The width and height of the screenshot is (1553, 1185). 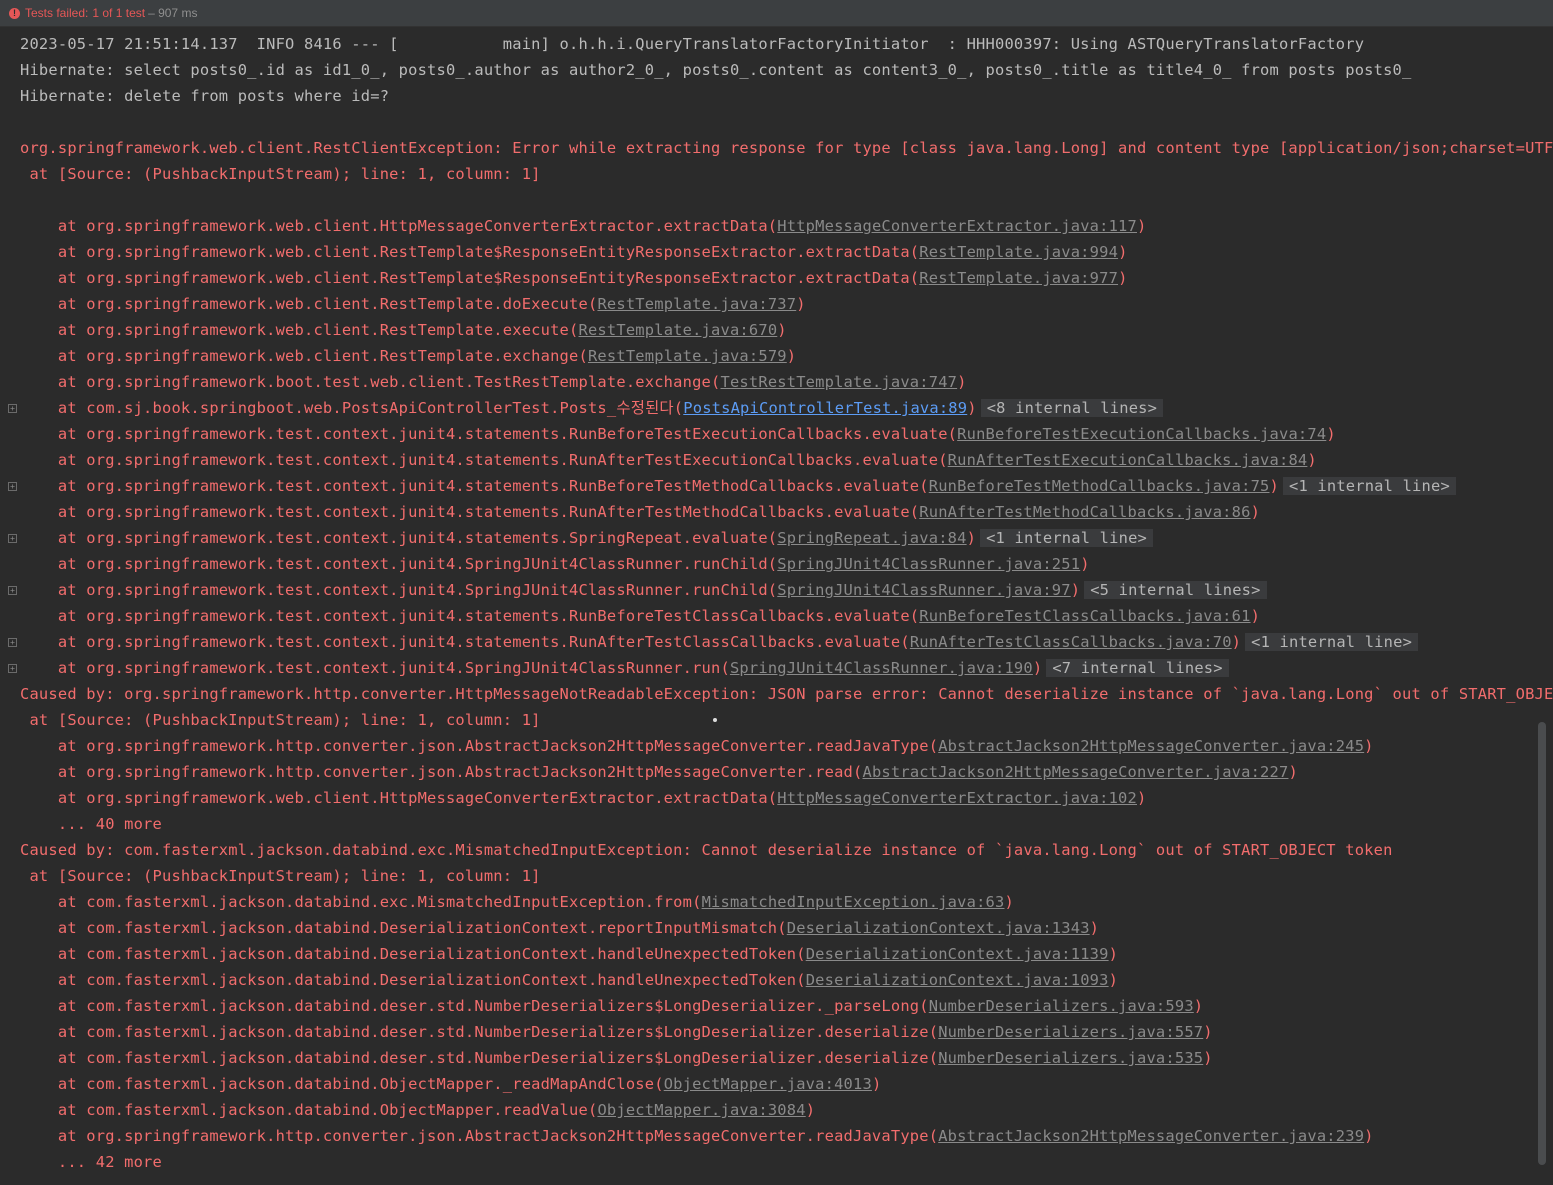 I want to click on source-link: NumberDeserializers.java:557, so click(x=1070, y=1032).